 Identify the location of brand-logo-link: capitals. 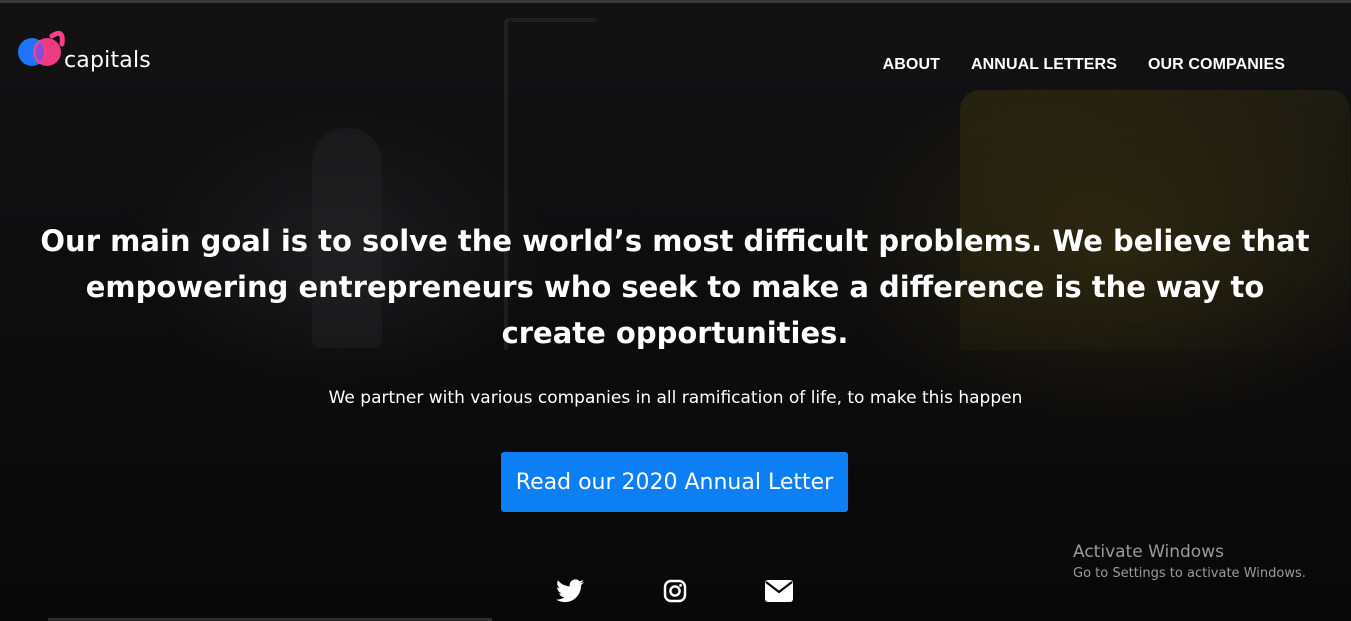
(83, 52).